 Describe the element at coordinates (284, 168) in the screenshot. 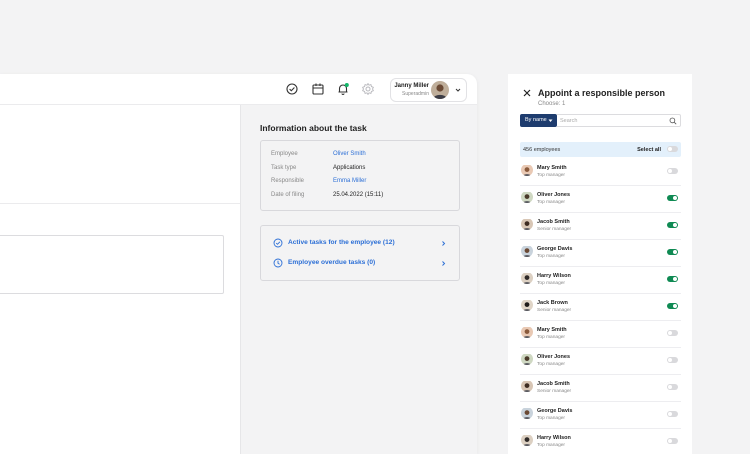

I see `info-label: Task type` at that location.